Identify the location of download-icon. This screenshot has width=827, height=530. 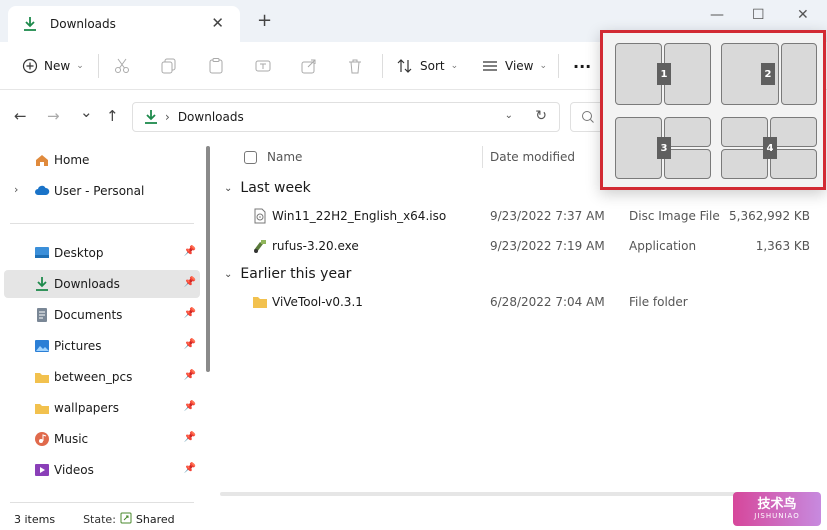
(151, 117).